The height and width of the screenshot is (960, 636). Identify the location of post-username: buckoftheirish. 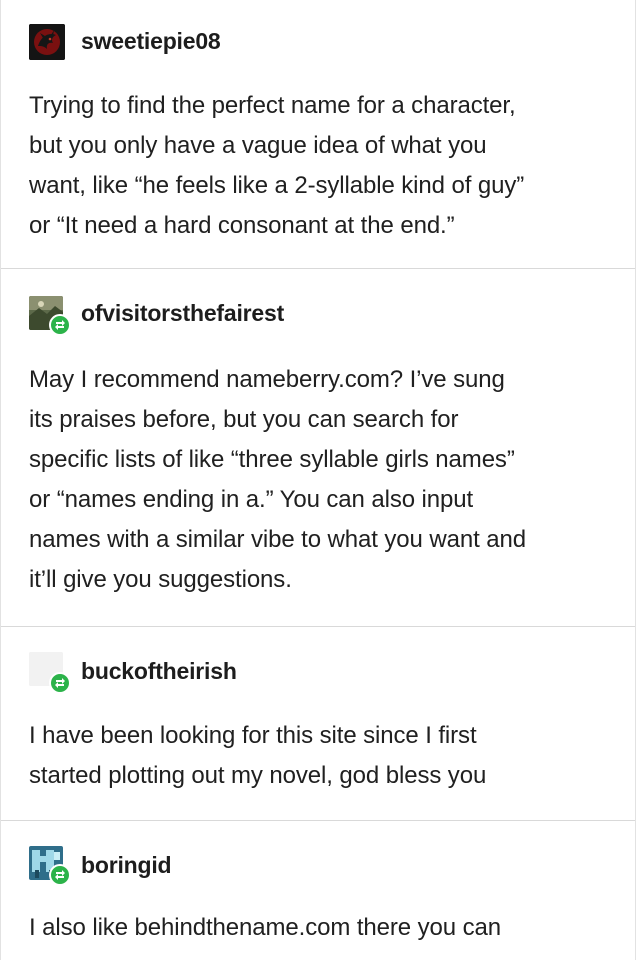
(159, 671).